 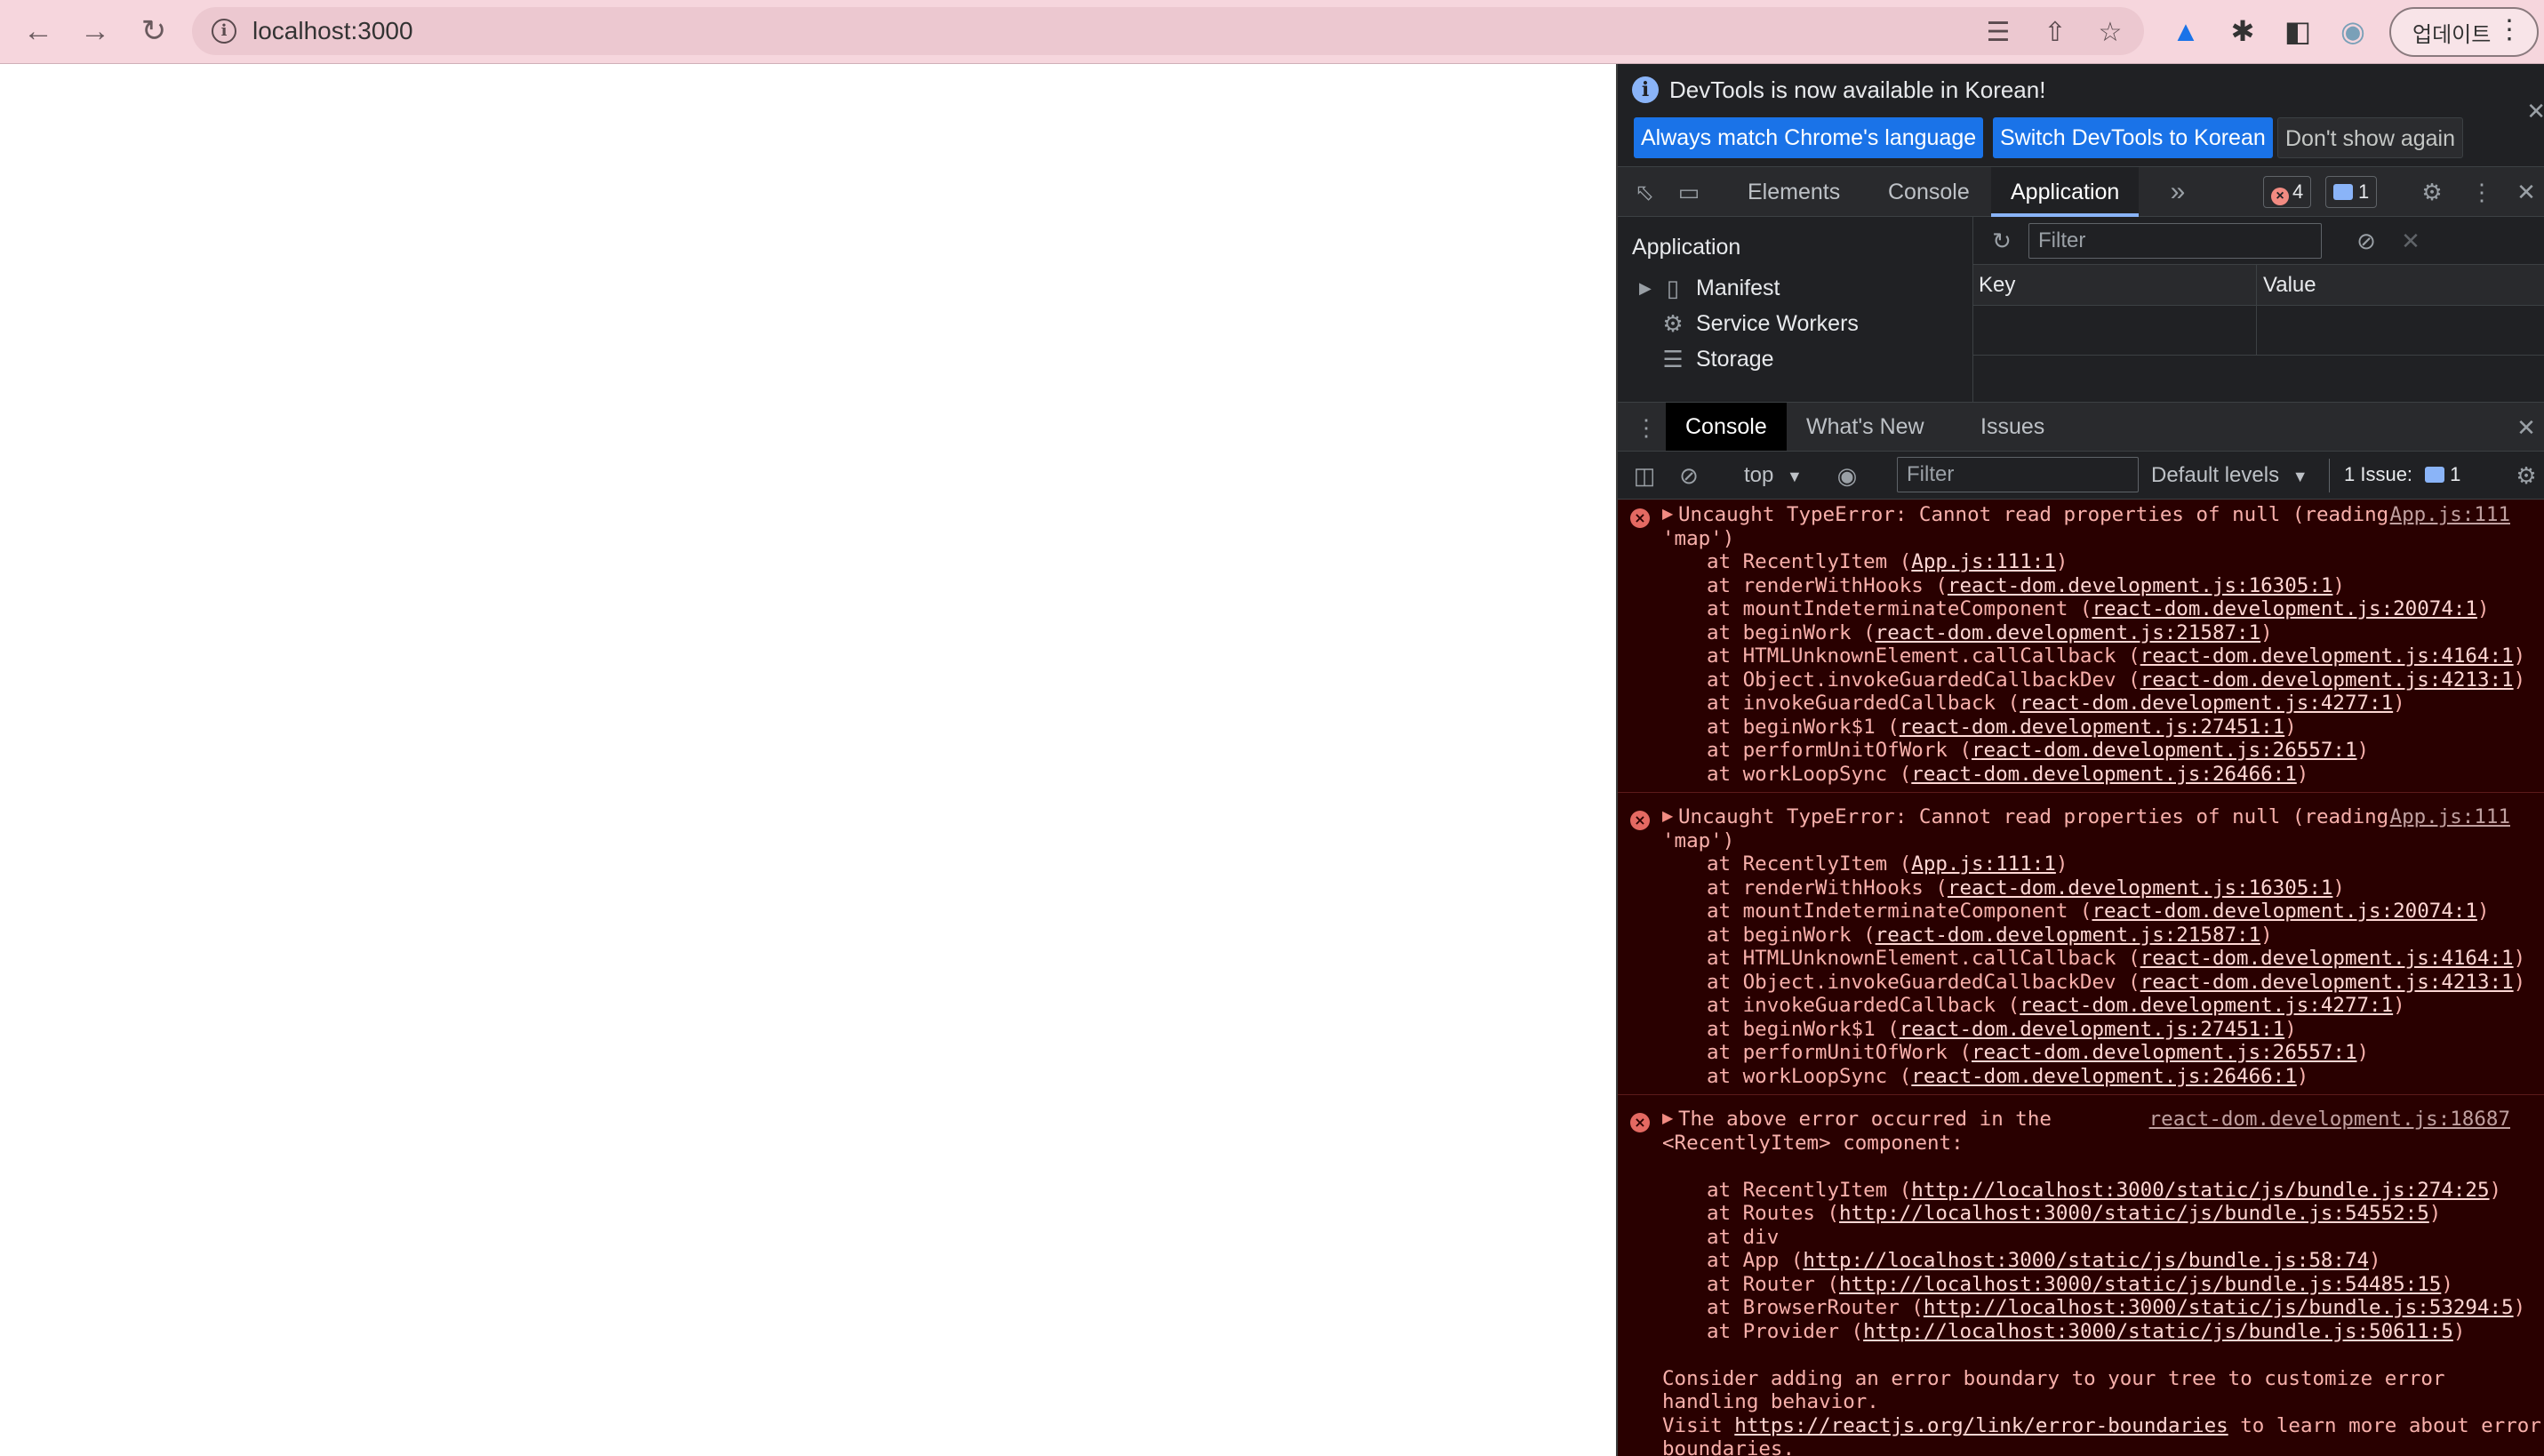 I want to click on sidebar-item-label: Manifest, so click(x=1738, y=287).